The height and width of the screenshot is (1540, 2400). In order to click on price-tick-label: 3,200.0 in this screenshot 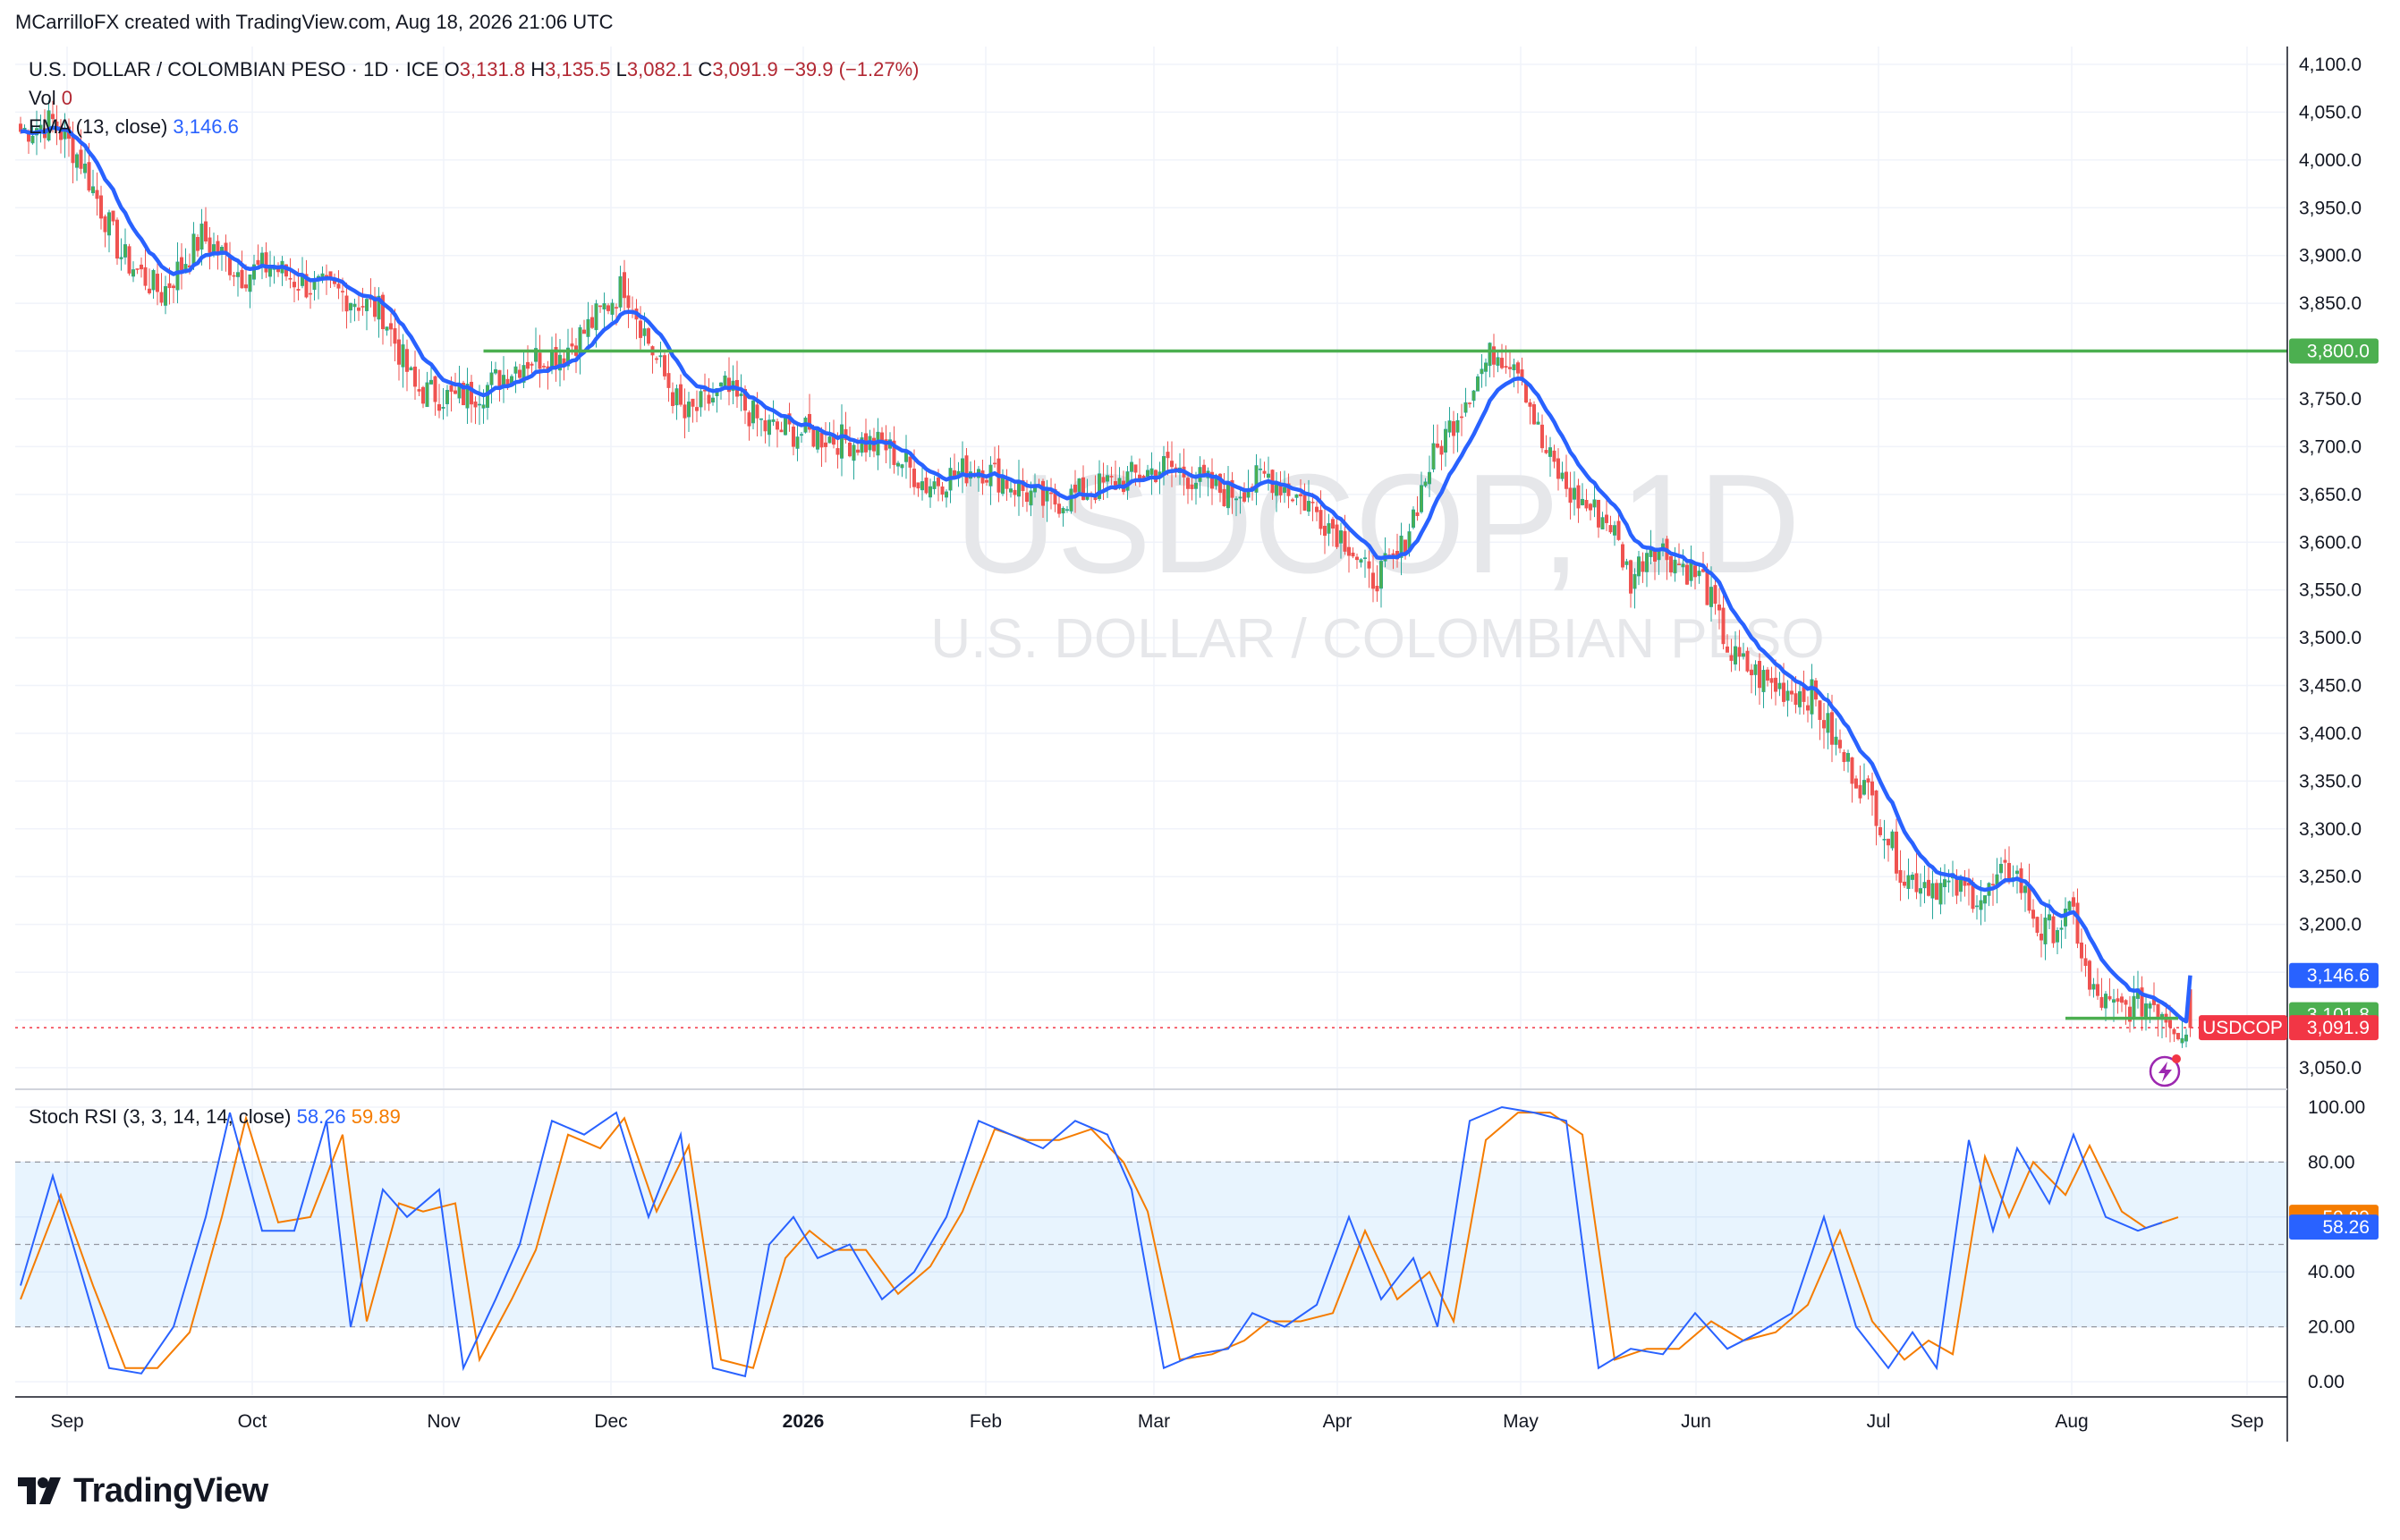, I will do `click(2330, 925)`.